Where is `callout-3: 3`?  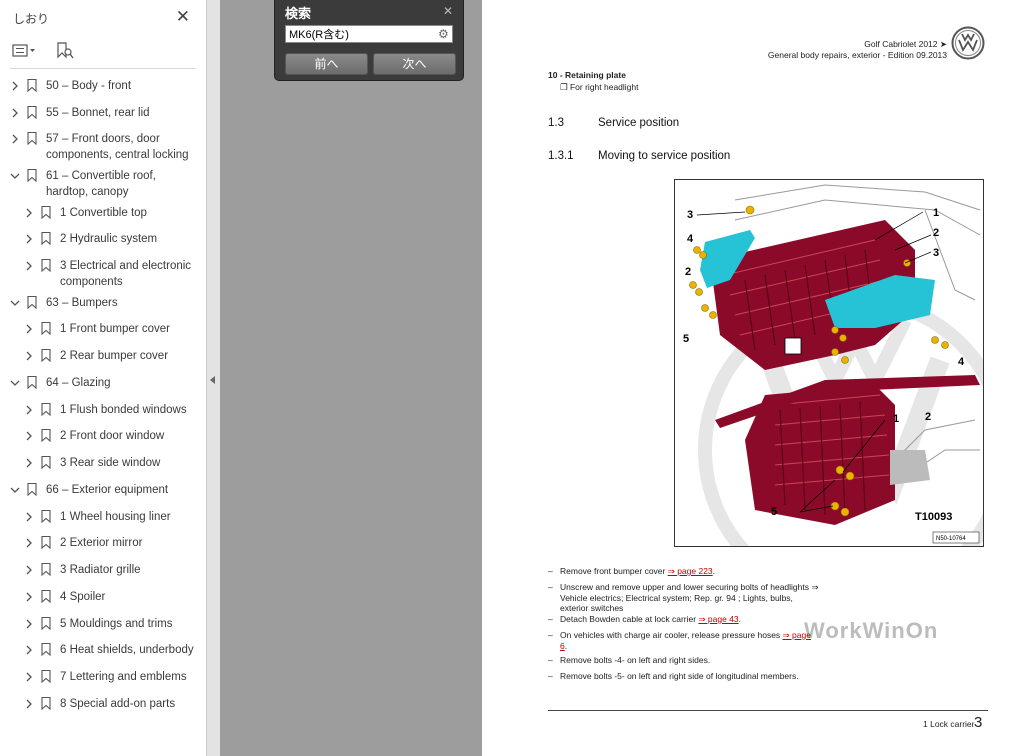
callout-3: 3 is located at coordinates (936, 253).